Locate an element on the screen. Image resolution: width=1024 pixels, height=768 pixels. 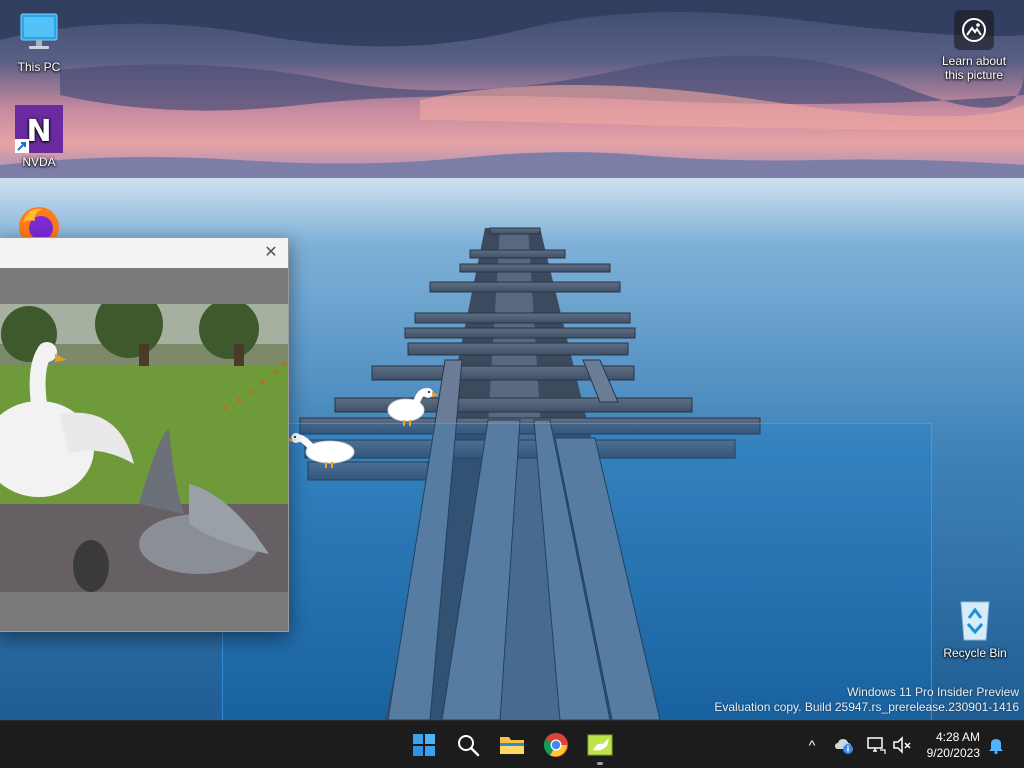
learn-about-picture-button: Learn about this picture is located at coordinates (974, 46).